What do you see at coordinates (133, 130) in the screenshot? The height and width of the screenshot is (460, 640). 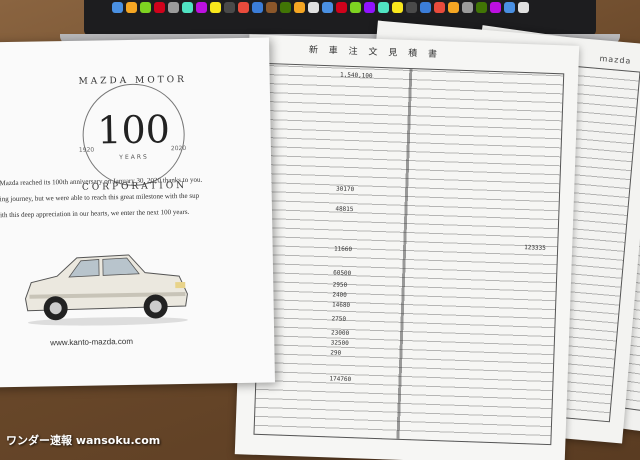 I see `emblem-number: 100` at bounding box center [133, 130].